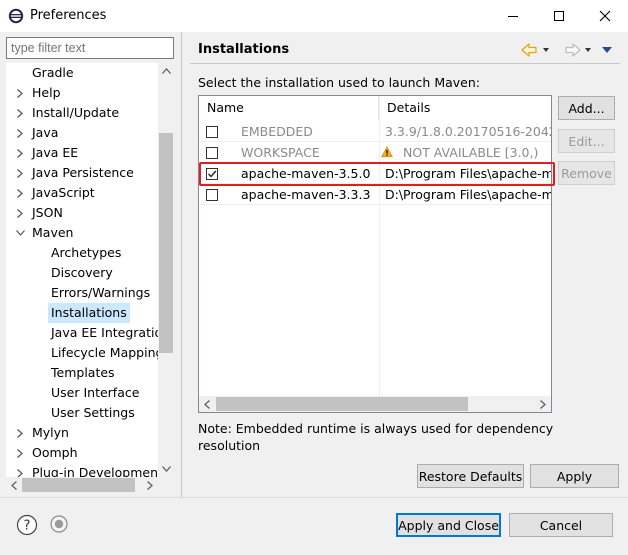 Image resolution: width=628 pixels, height=555 pixels. I want to click on forward-arrow-icon, so click(573, 50).